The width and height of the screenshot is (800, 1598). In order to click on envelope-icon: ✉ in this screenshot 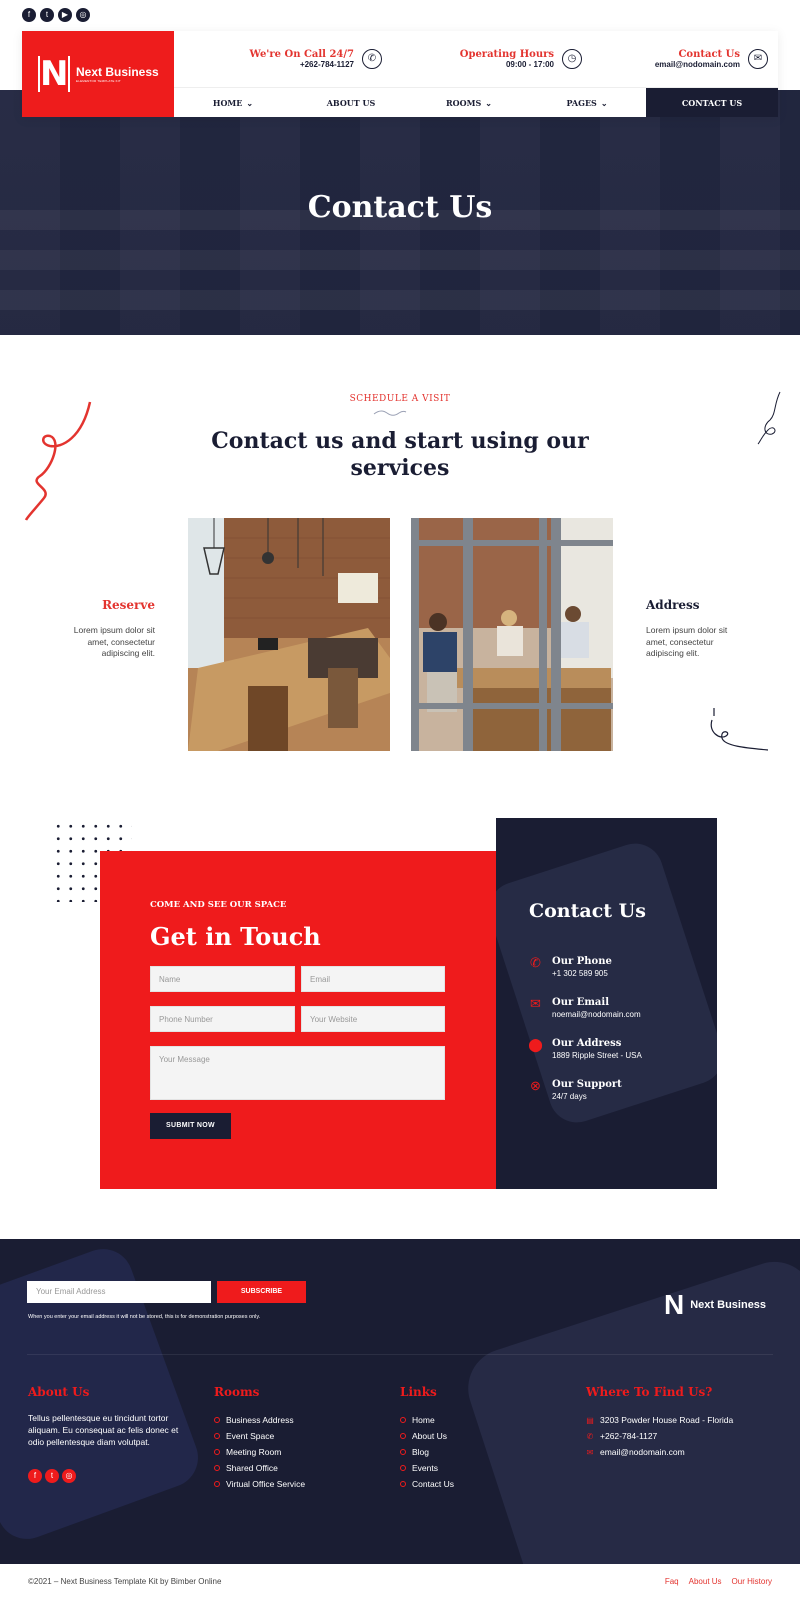, I will do `click(535, 1003)`.